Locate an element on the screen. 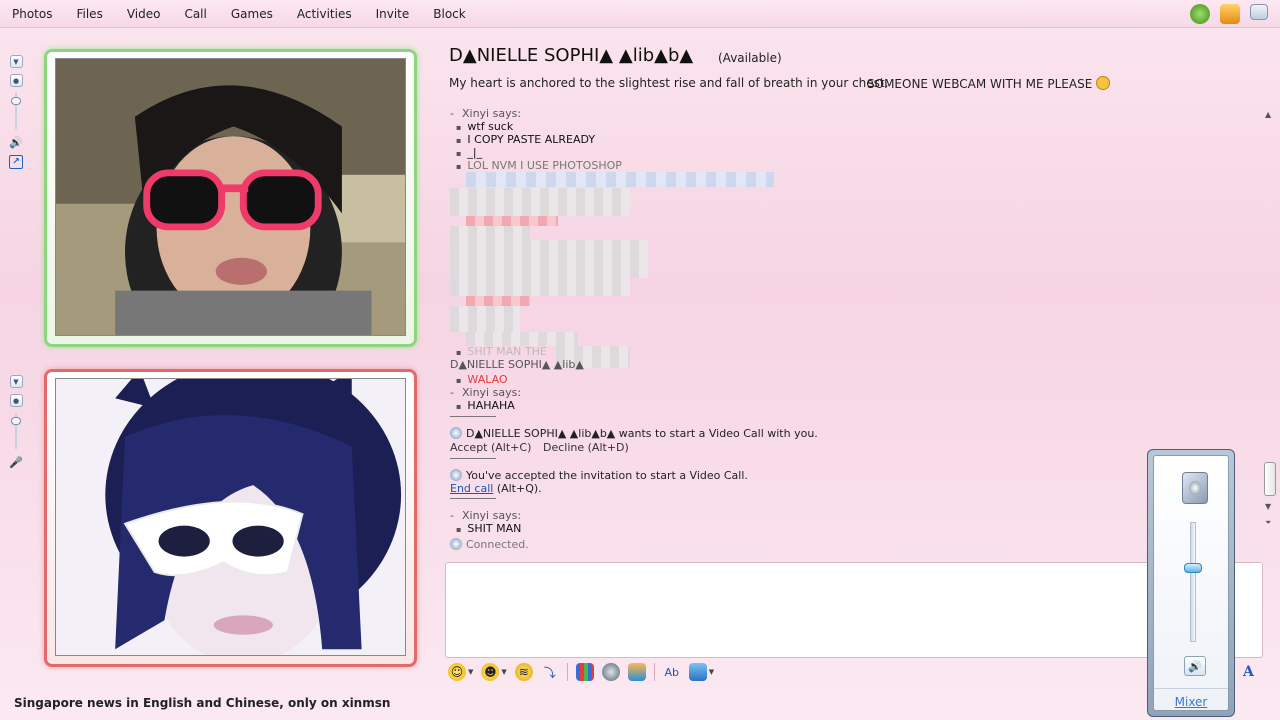  end-call-row: End call (Alt+Q). is located at coordinates (496, 488).